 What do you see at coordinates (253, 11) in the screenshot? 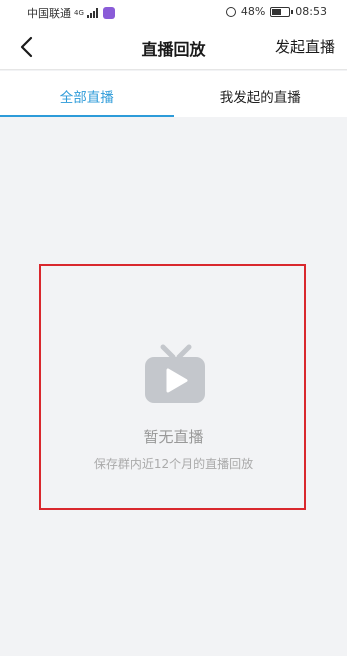
I see `battery-percent: 48%` at bounding box center [253, 11].